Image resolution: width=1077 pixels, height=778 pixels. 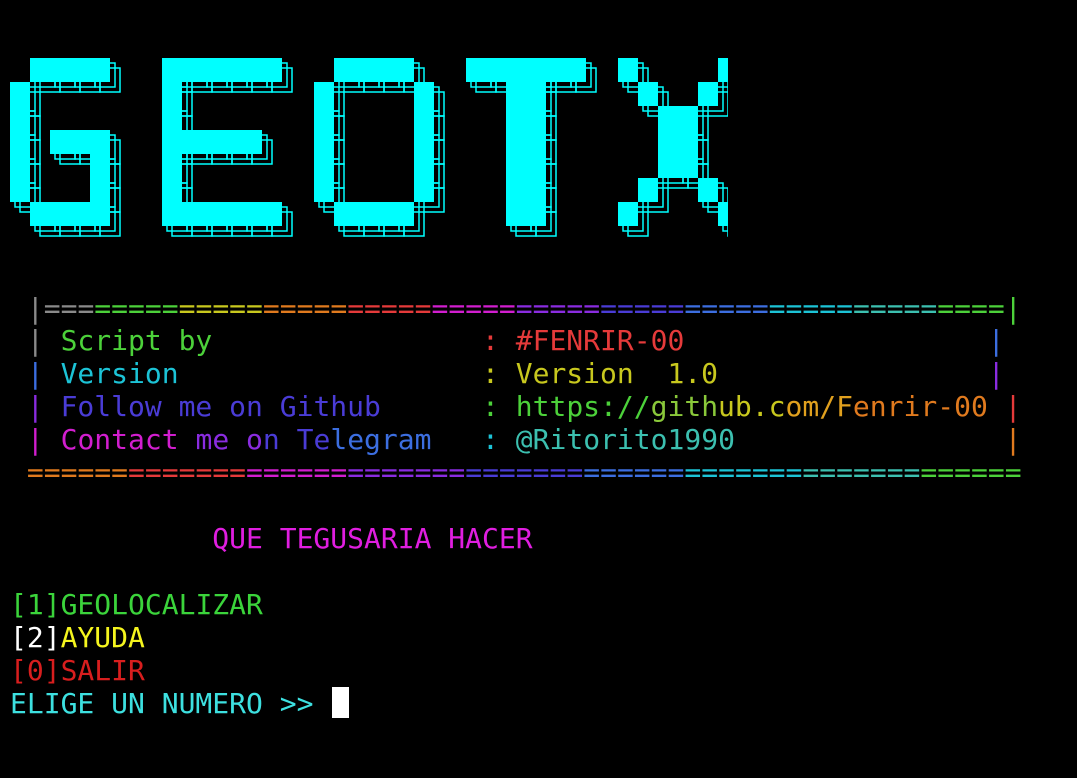 What do you see at coordinates (246, 439) in the screenshot?
I see `info-row-label: Contact me on Telegram` at bounding box center [246, 439].